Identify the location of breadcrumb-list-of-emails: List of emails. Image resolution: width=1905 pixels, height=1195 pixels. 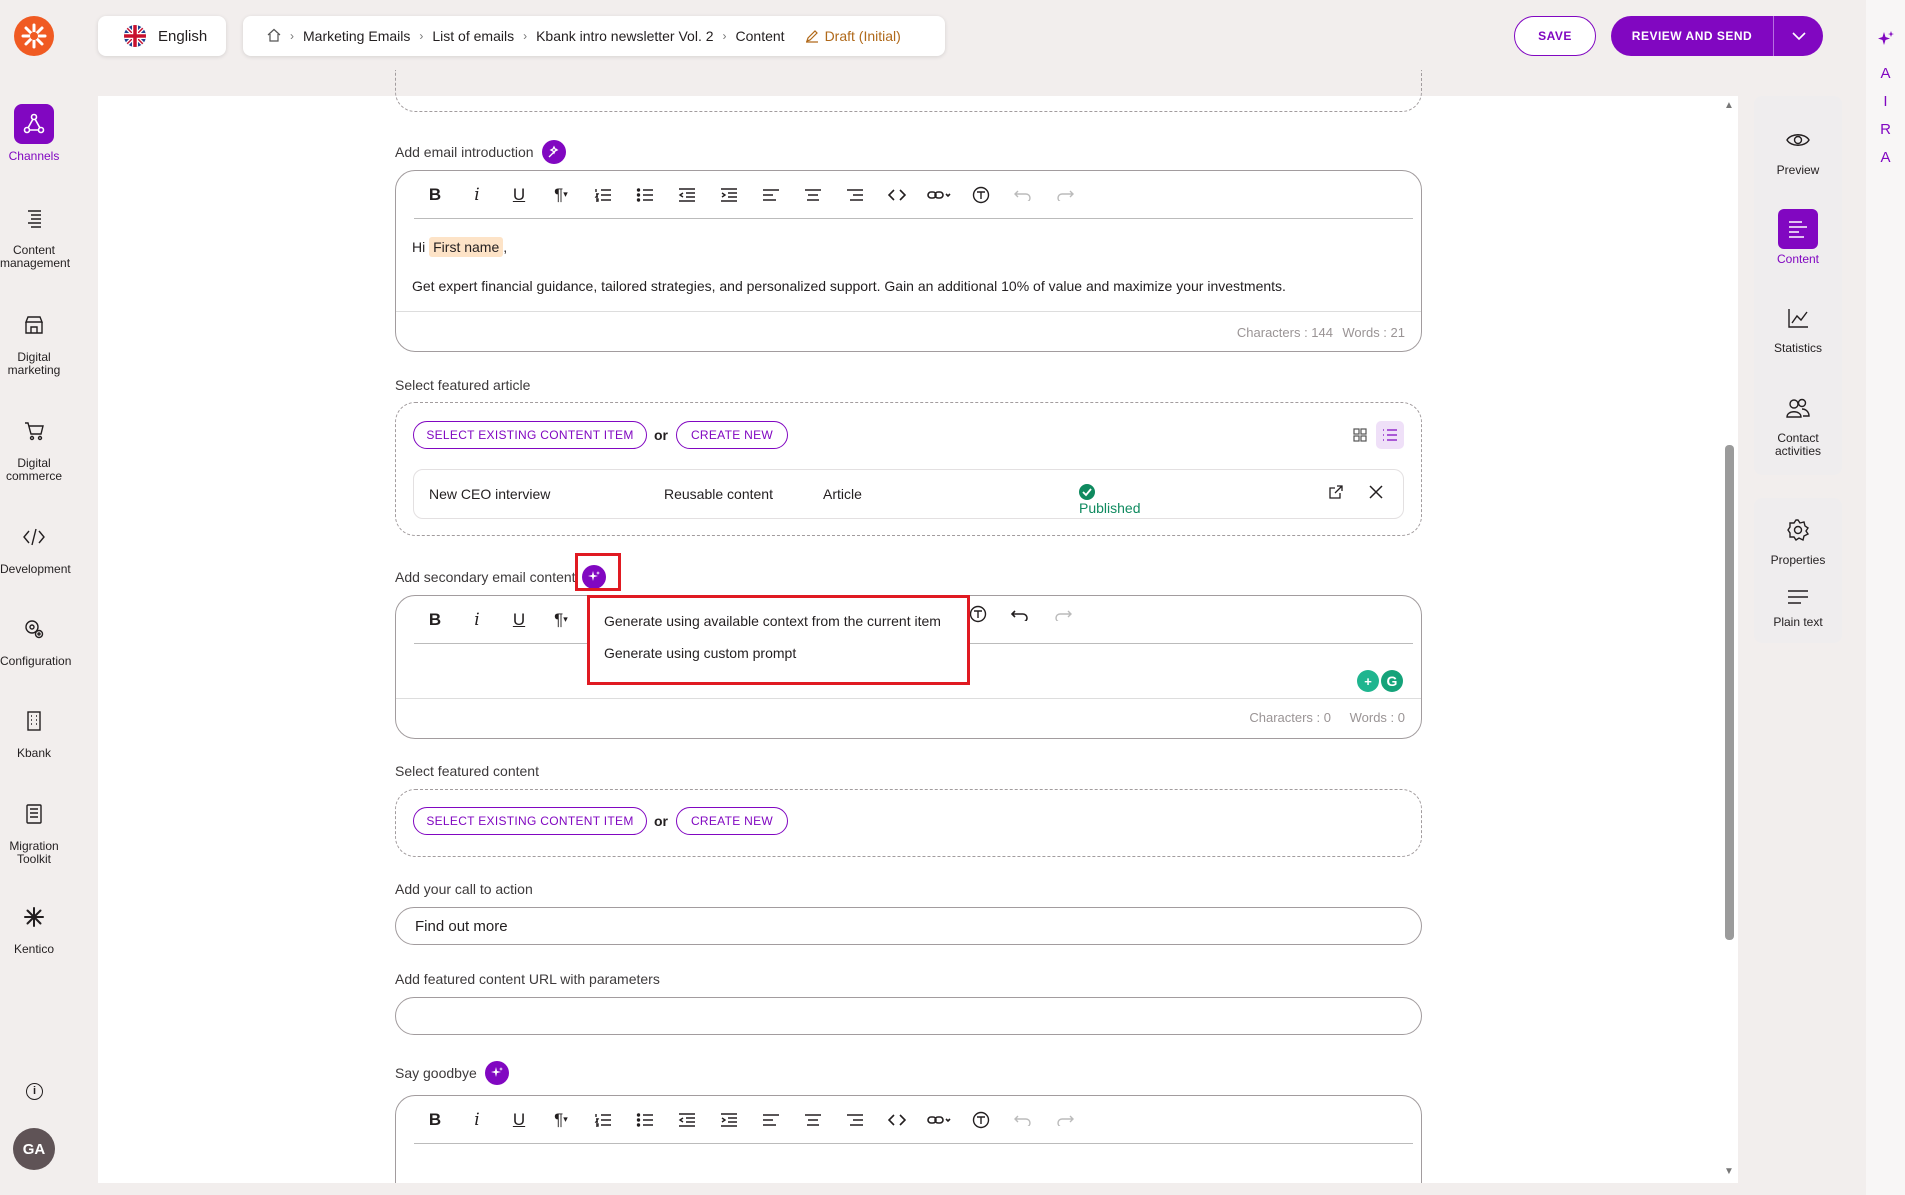
(473, 36).